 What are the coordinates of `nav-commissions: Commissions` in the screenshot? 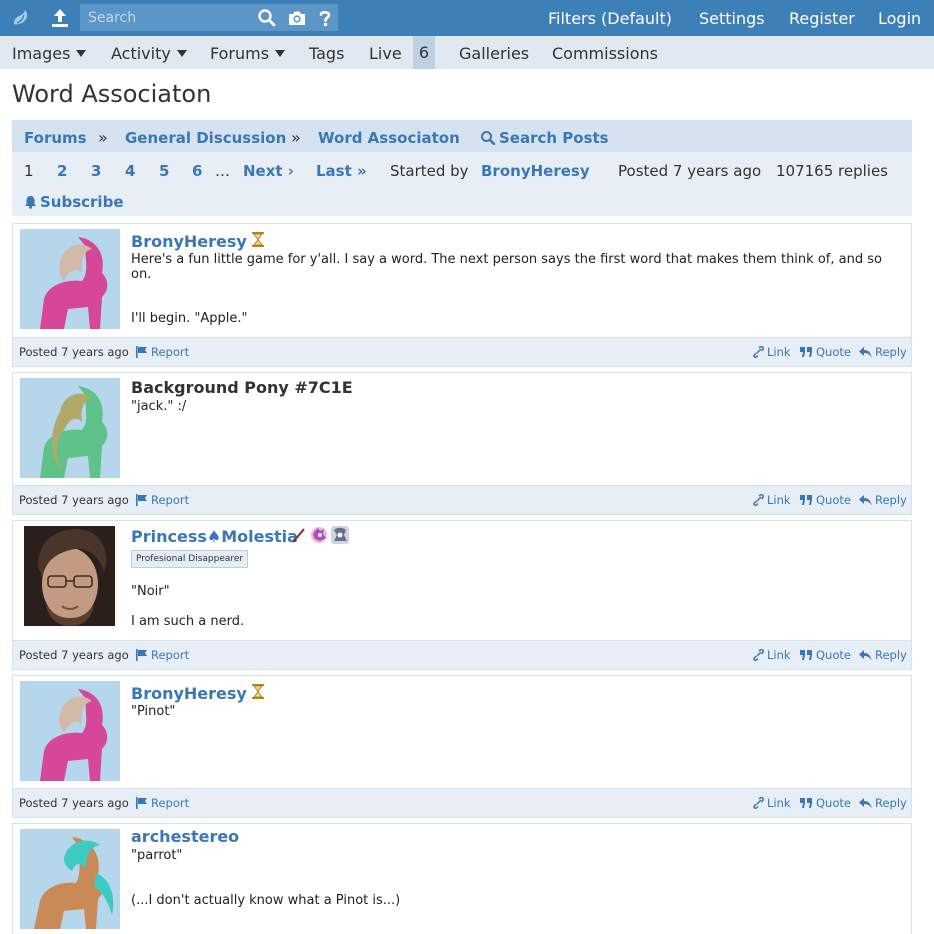 It's located at (605, 53).